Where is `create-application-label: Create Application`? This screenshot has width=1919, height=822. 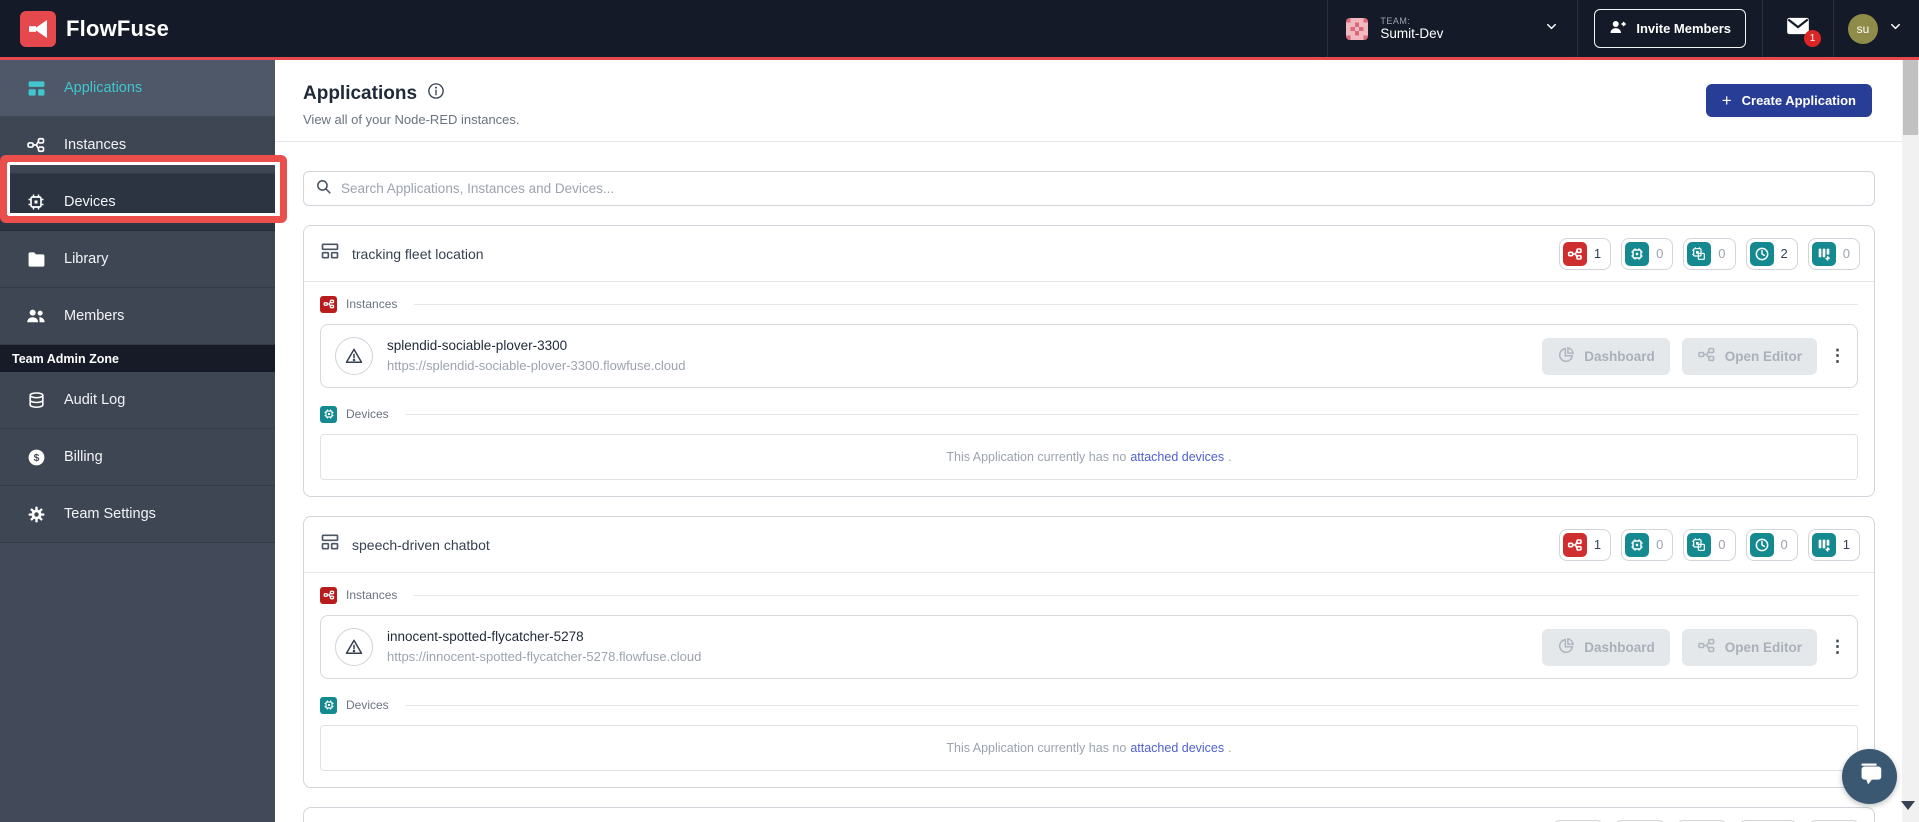 create-application-label: Create Application is located at coordinates (1798, 100).